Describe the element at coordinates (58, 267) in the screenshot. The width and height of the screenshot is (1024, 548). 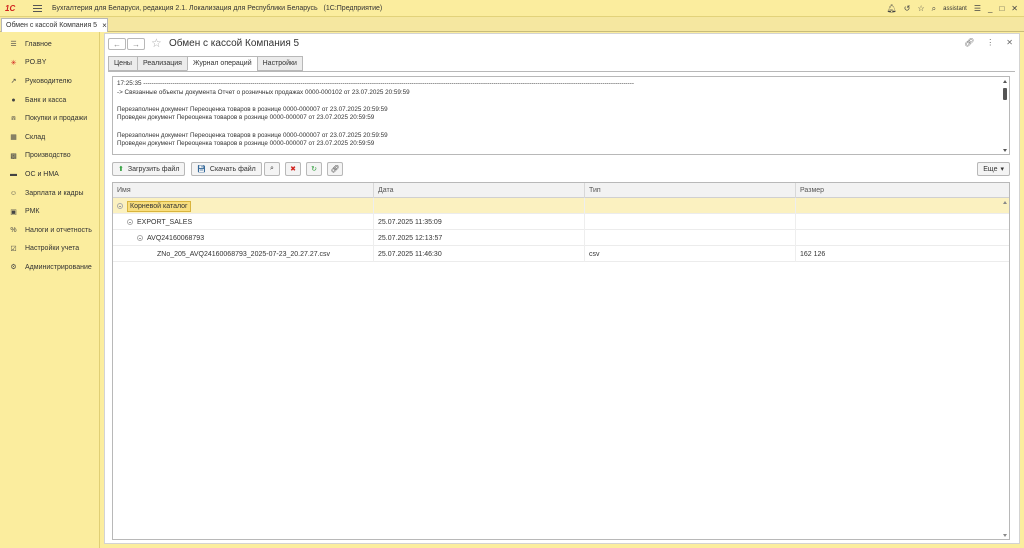
I see `sidebar-item-label: Администрирование` at that location.